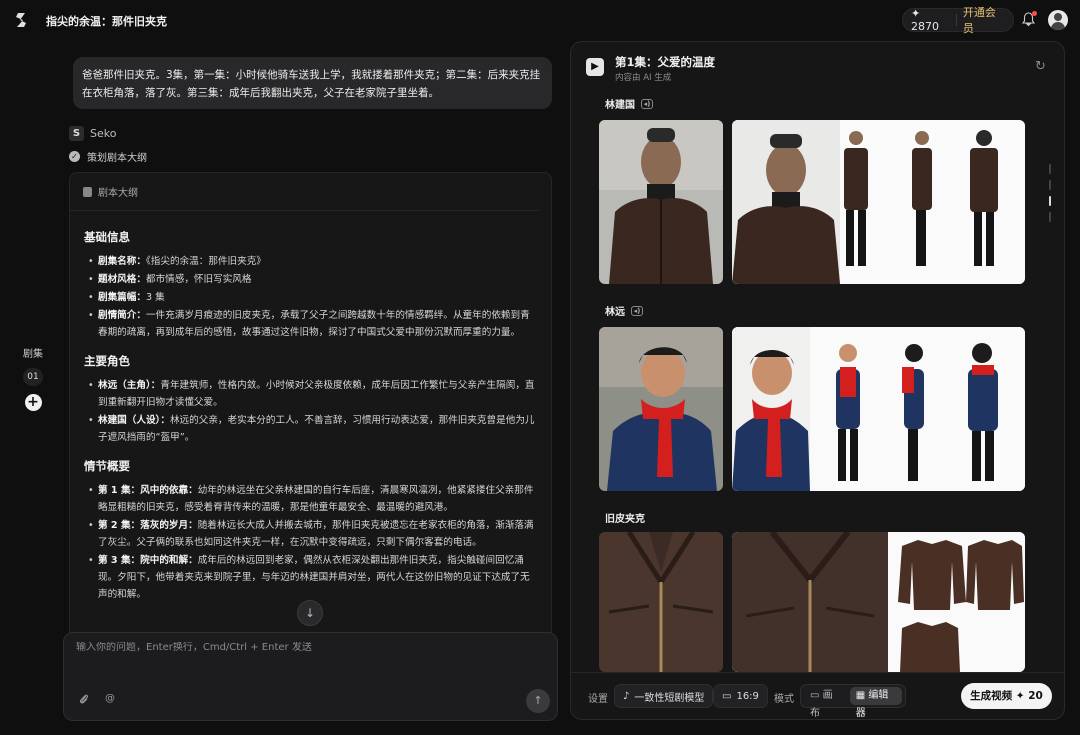  Describe the element at coordinates (878, 602) in the screenshot. I see `jacket-sheet-image` at that location.